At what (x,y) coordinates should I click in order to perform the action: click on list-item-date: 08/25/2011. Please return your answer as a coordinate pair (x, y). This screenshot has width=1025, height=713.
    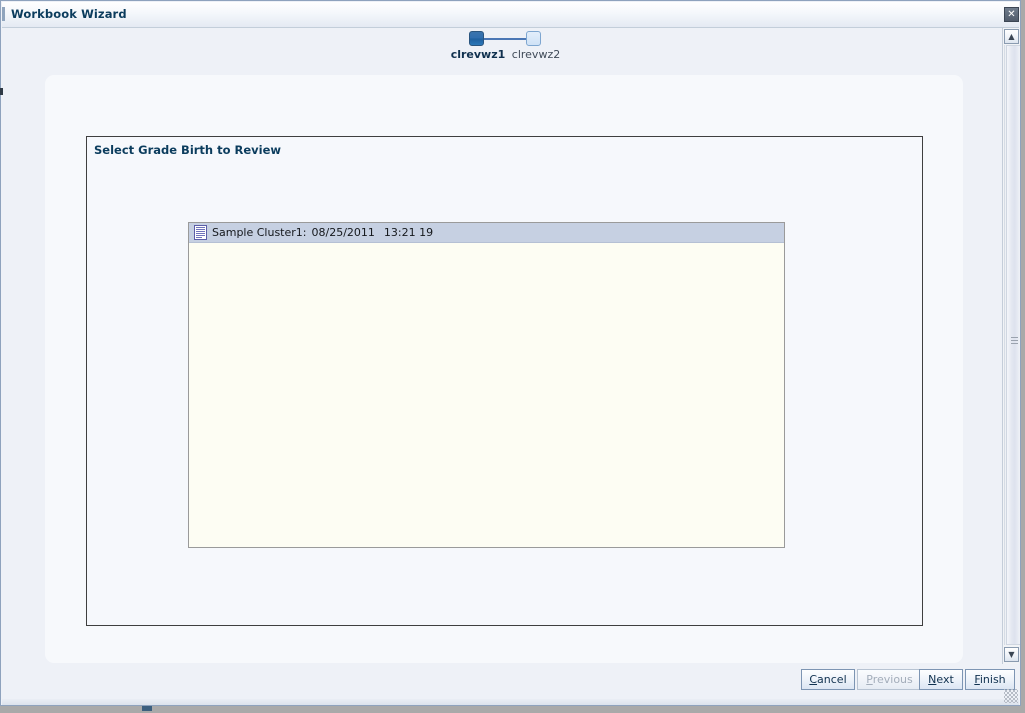
    Looking at the image, I should click on (343, 232).